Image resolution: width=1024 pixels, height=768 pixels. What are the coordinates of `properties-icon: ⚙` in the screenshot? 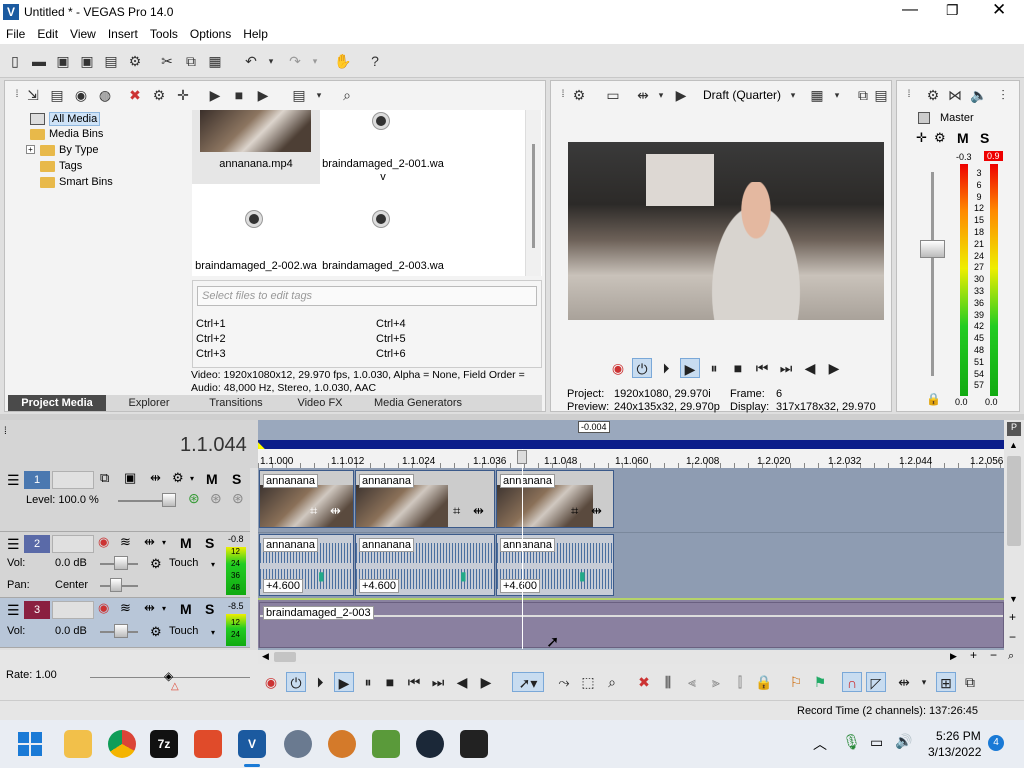 It's located at (135, 61).